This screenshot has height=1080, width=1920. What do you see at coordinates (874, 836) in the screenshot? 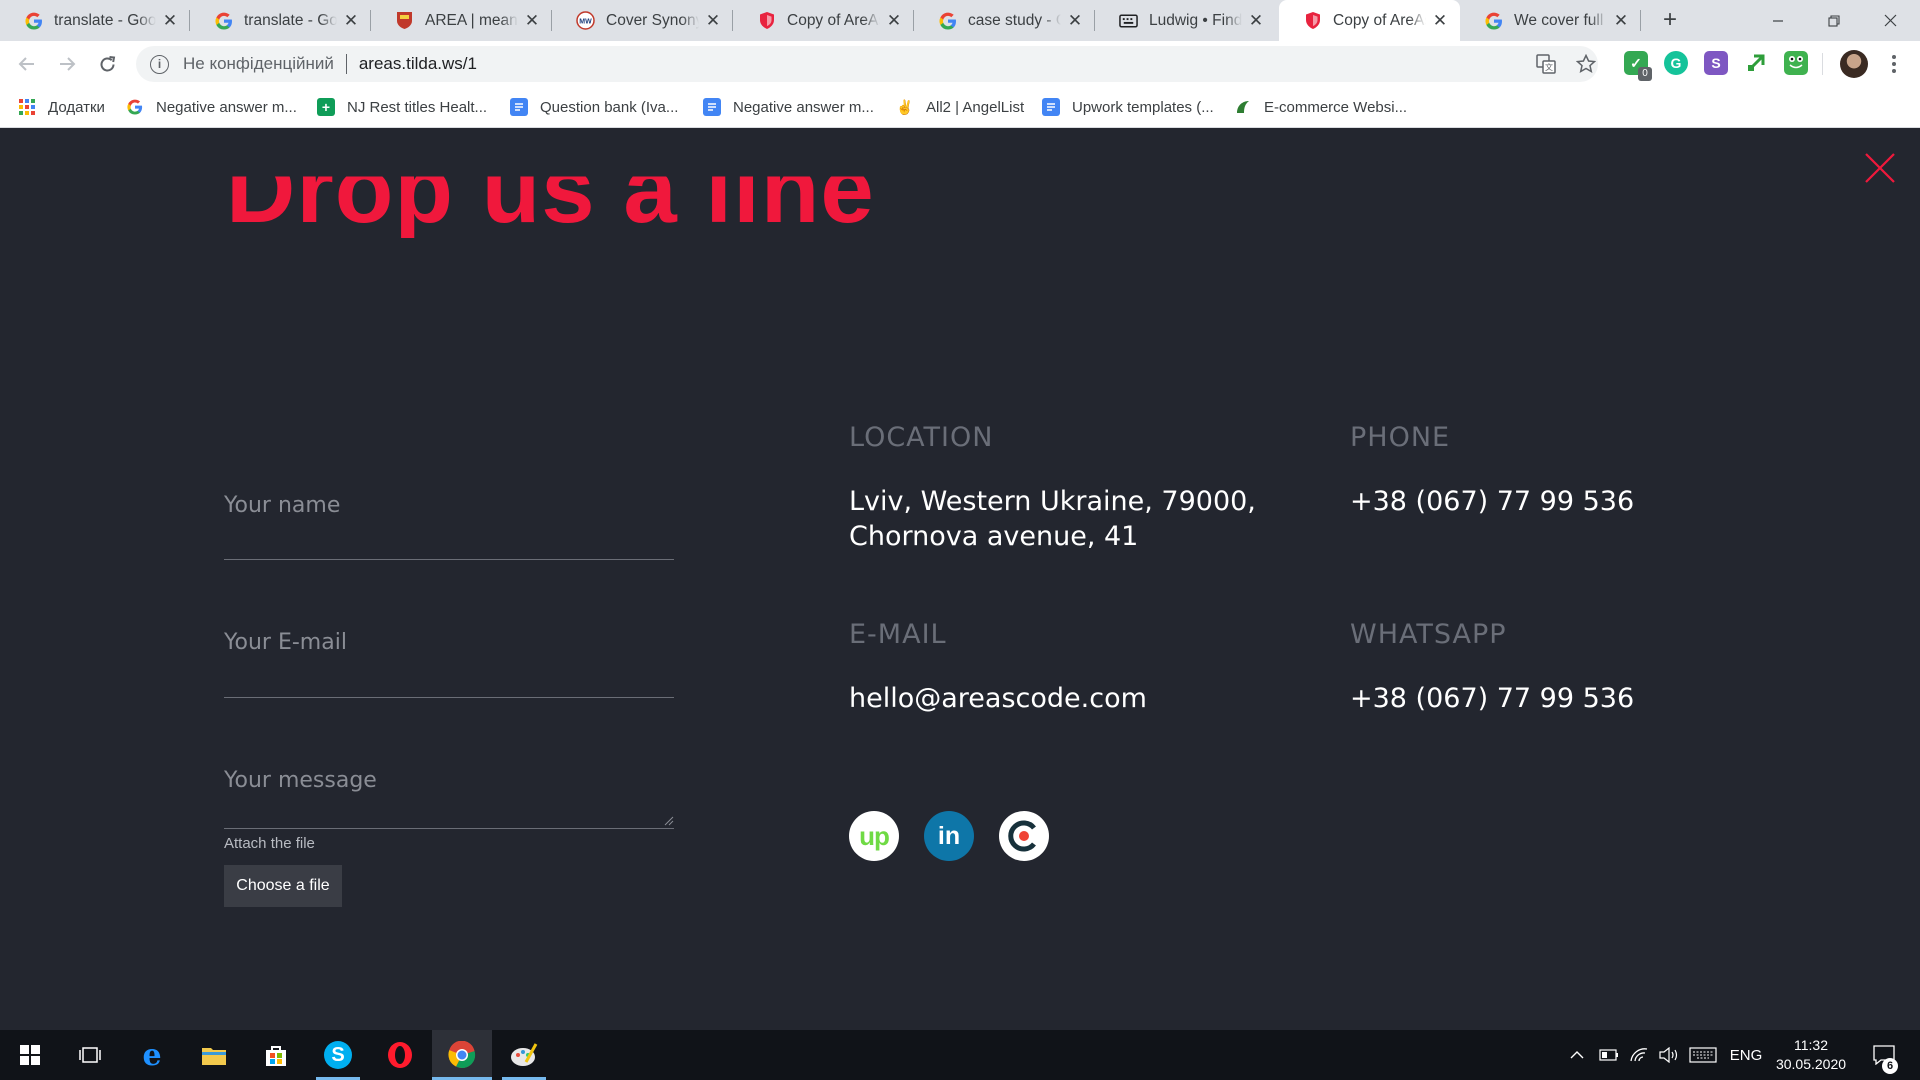
I see `upwork-link: up` at bounding box center [874, 836].